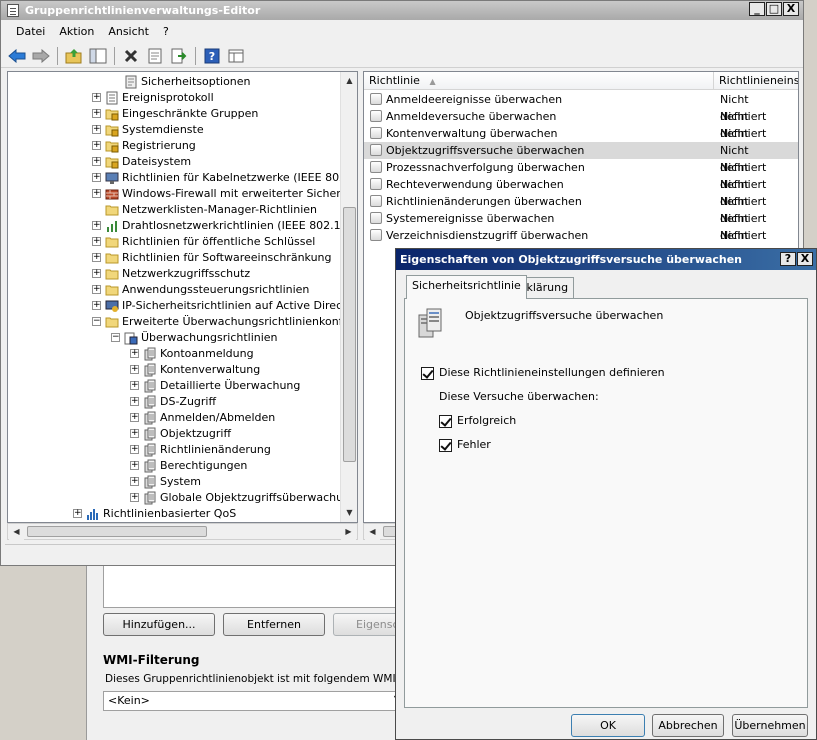 This screenshot has height=740, width=817. What do you see at coordinates (179, 56) in the screenshot?
I see `export-icon` at bounding box center [179, 56].